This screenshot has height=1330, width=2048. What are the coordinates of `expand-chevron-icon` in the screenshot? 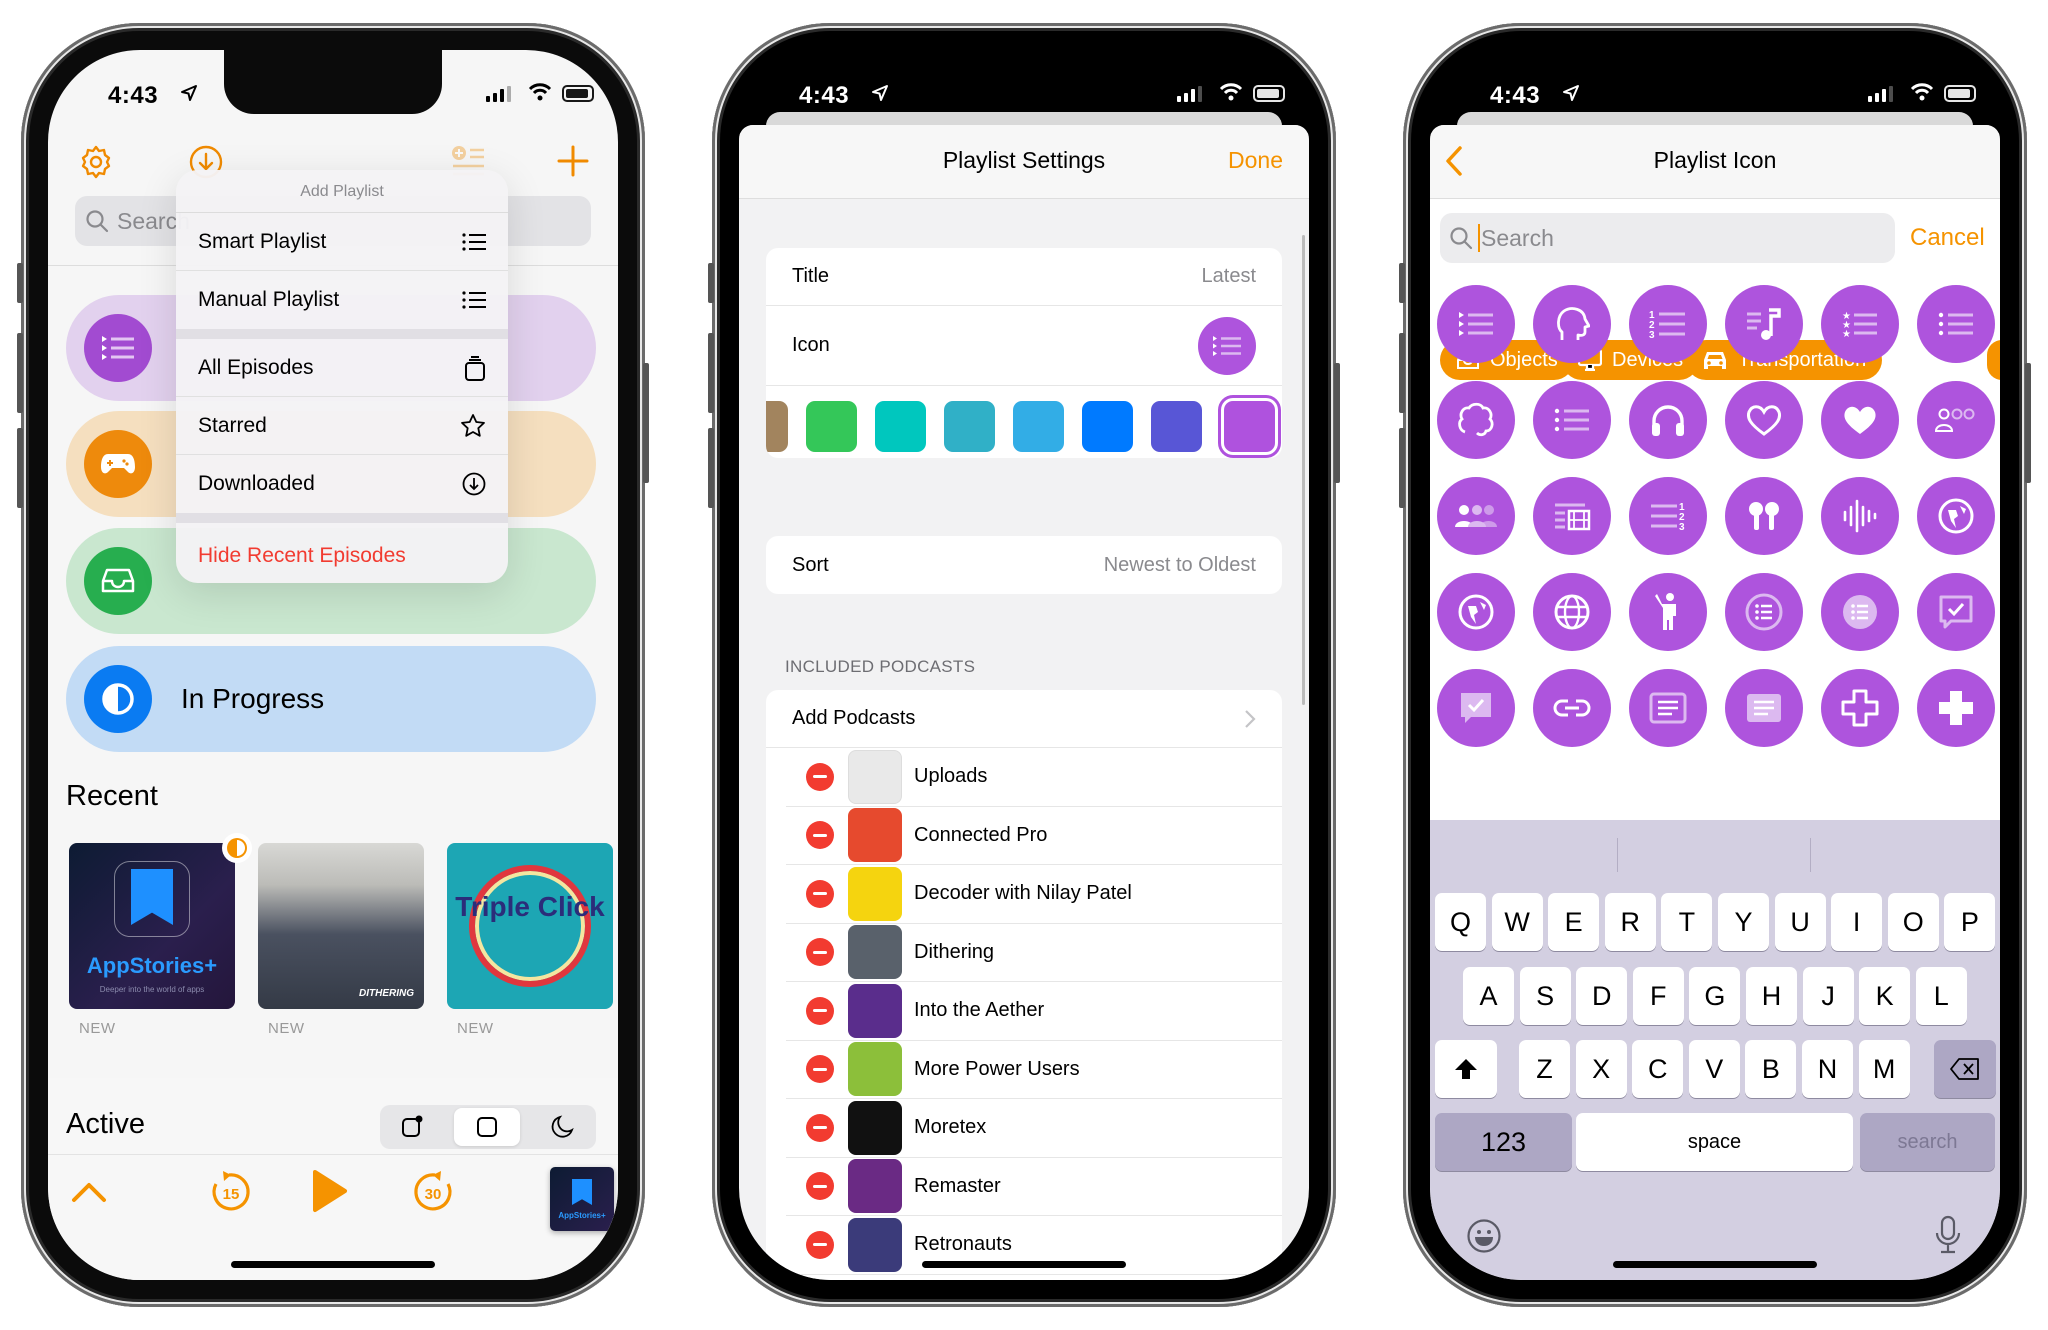 It's located at (89, 1192).